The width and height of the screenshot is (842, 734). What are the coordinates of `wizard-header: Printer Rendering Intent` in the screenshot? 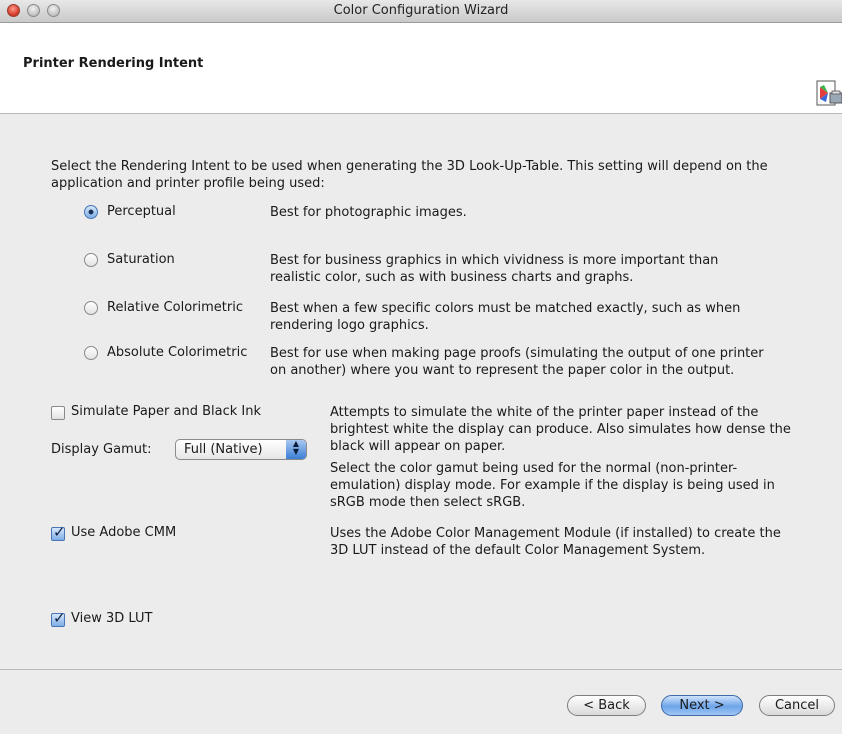 It's located at (421, 68).